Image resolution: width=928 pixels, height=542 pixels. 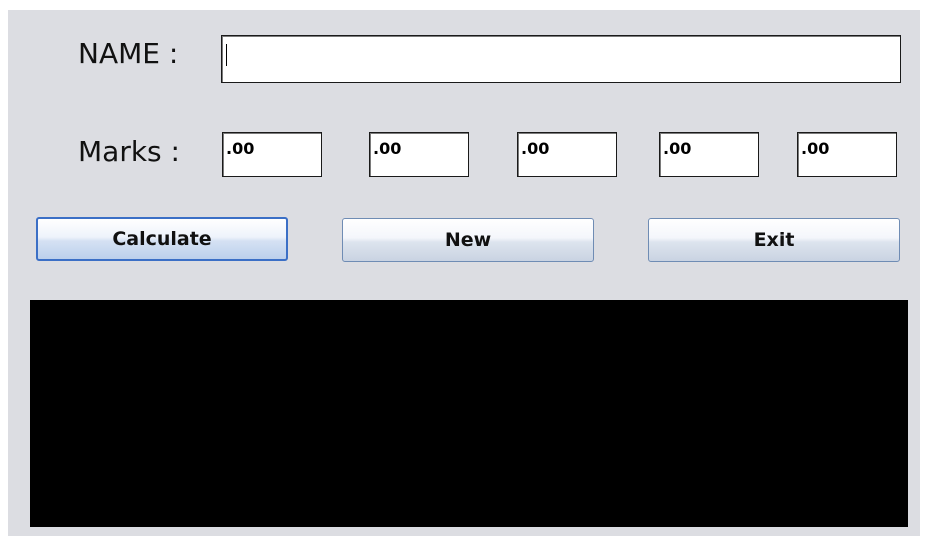 I want to click on mark-input-5: .00, so click(x=847, y=154).